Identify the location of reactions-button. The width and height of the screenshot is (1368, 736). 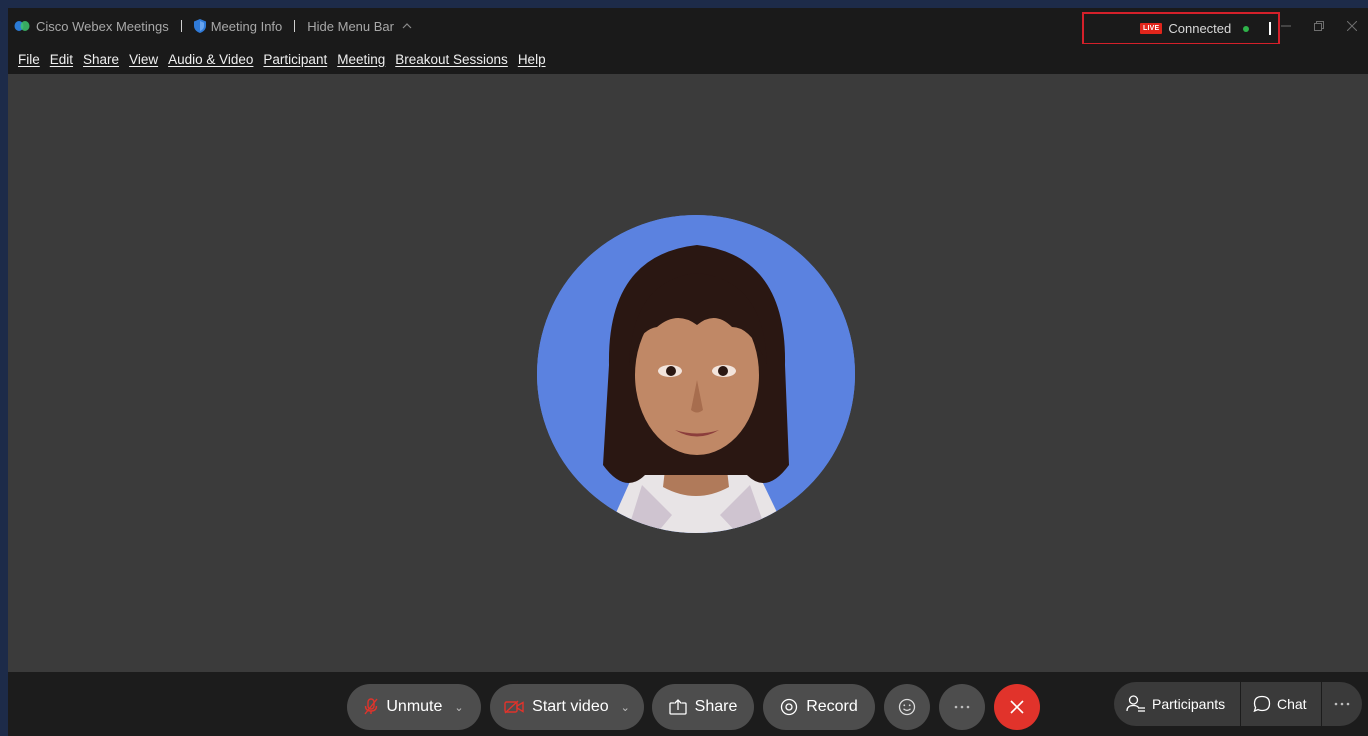
(907, 707).